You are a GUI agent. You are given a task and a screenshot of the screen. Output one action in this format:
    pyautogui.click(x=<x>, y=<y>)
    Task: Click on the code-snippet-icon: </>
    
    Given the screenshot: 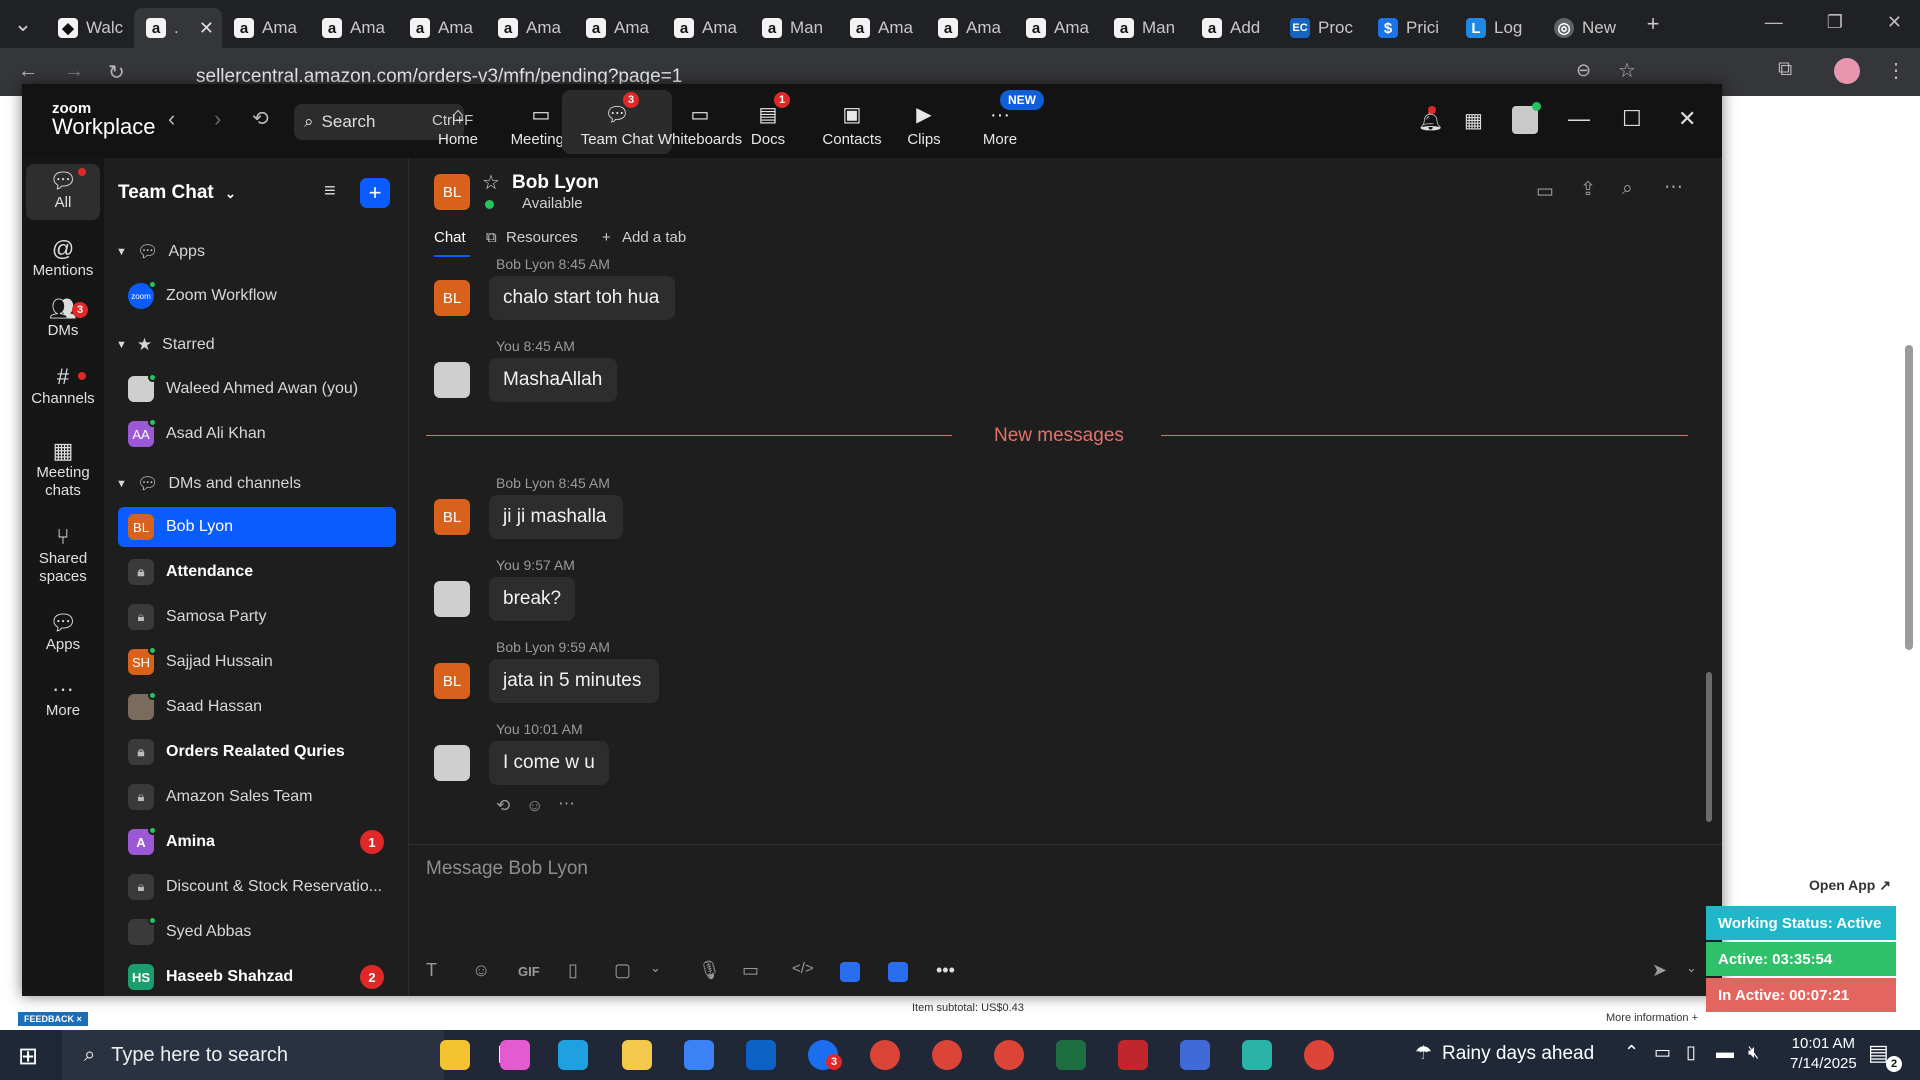 What is the action you would take?
    pyautogui.click(x=803, y=968)
    